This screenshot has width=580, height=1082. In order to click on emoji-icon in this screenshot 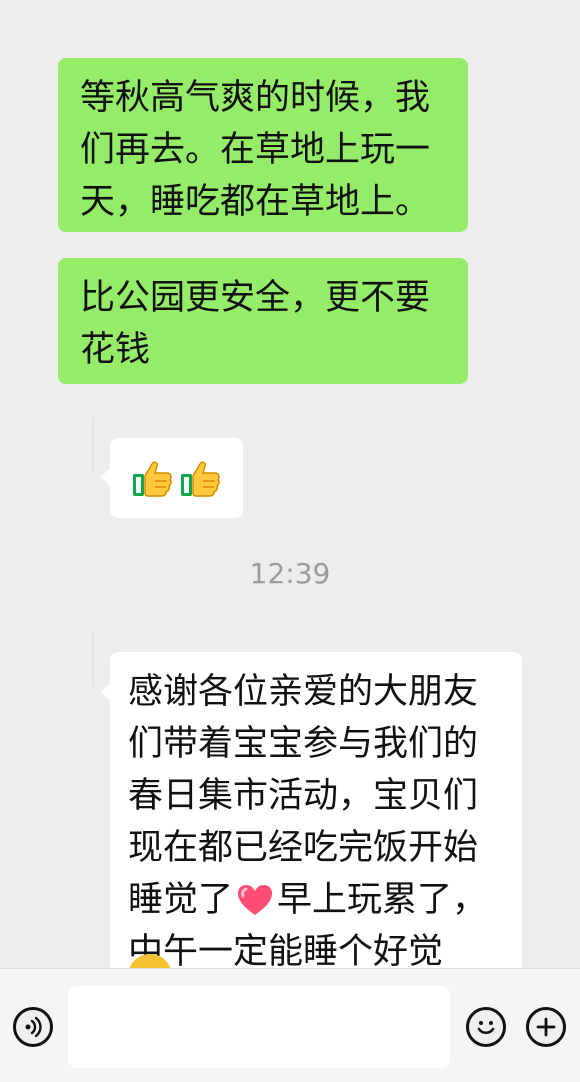, I will do `click(486, 1028)`.